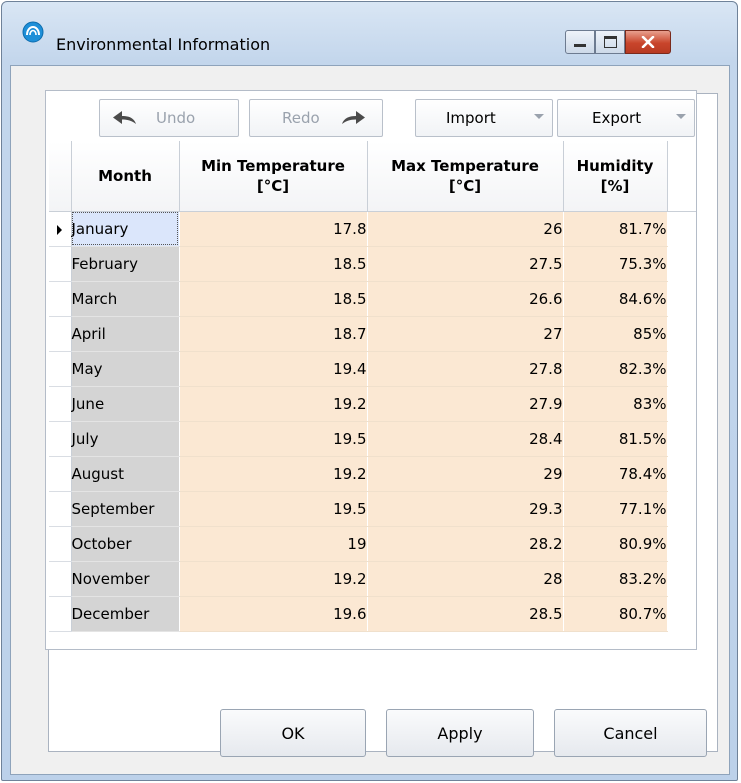 This screenshot has width=741, height=783. What do you see at coordinates (125, 299) in the screenshot?
I see `month-cell: March` at bounding box center [125, 299].